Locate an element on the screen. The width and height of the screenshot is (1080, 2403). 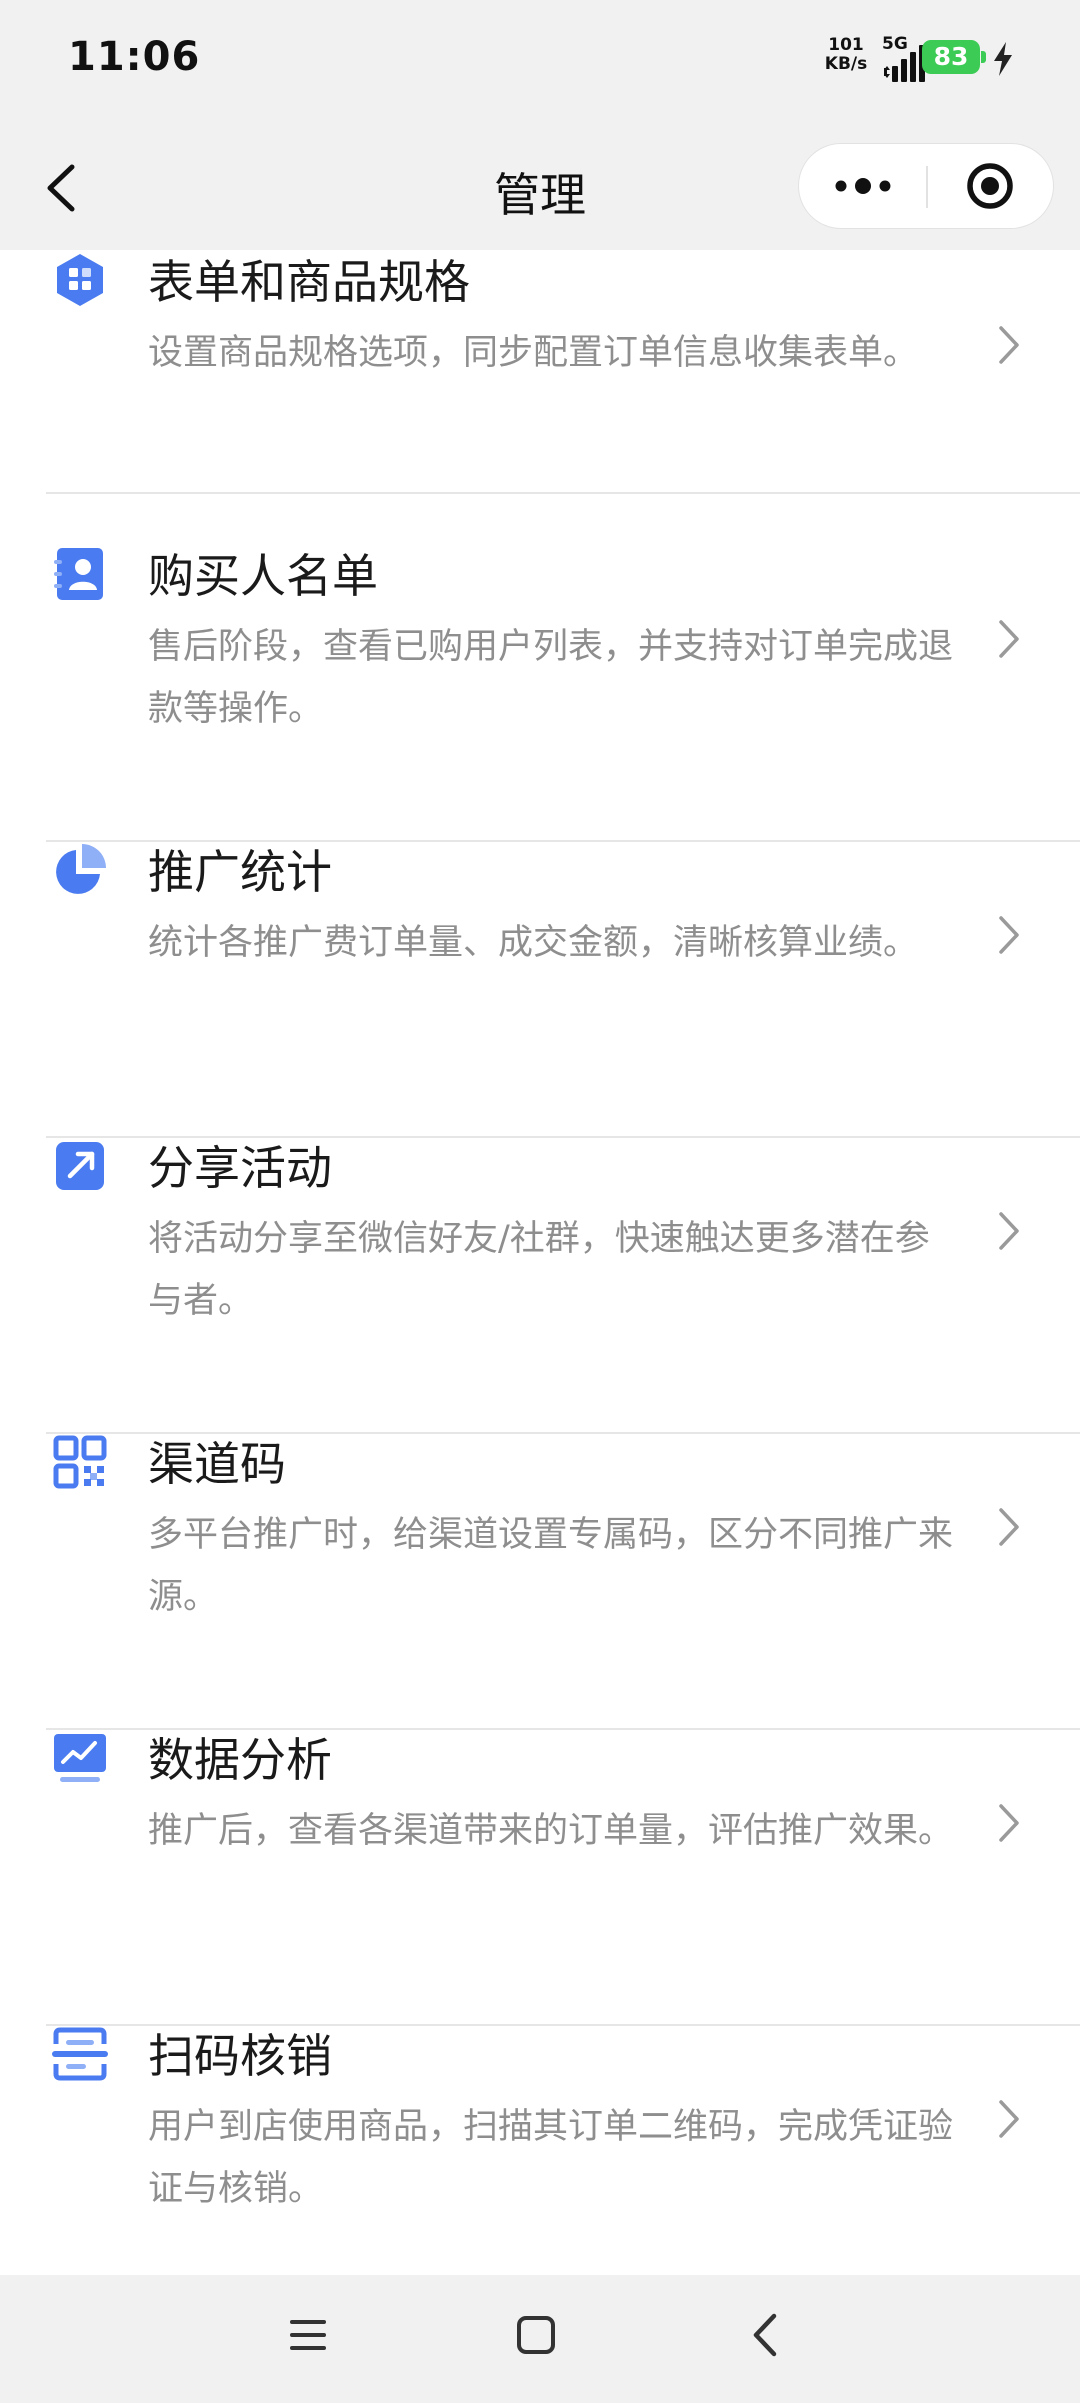
list-item-channel-code: 渠道码 多平台推广时，给渠道设置专属码，区分不同推广来源。 is located at coordinates (563, 1582).